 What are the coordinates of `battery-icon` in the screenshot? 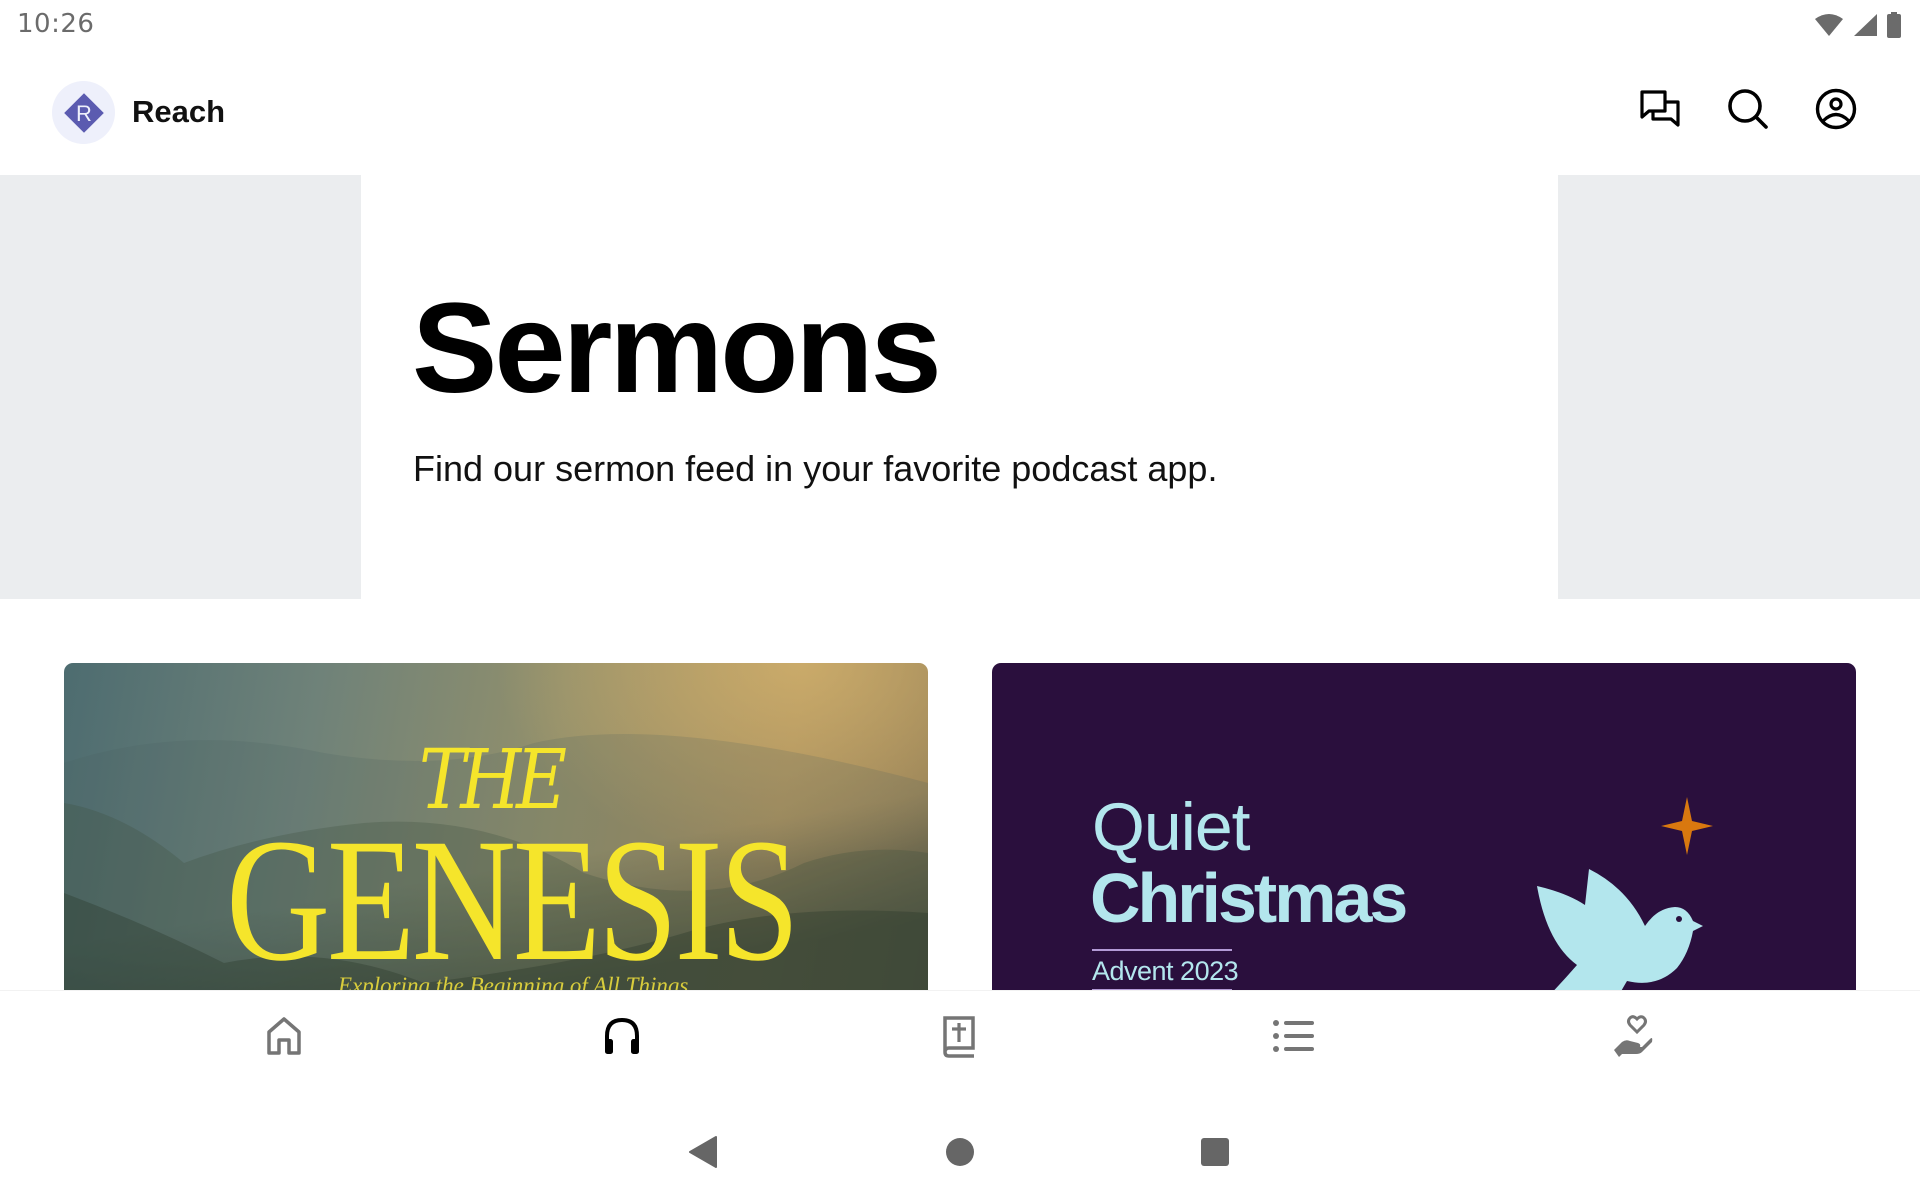 It's located at (1894, 25).